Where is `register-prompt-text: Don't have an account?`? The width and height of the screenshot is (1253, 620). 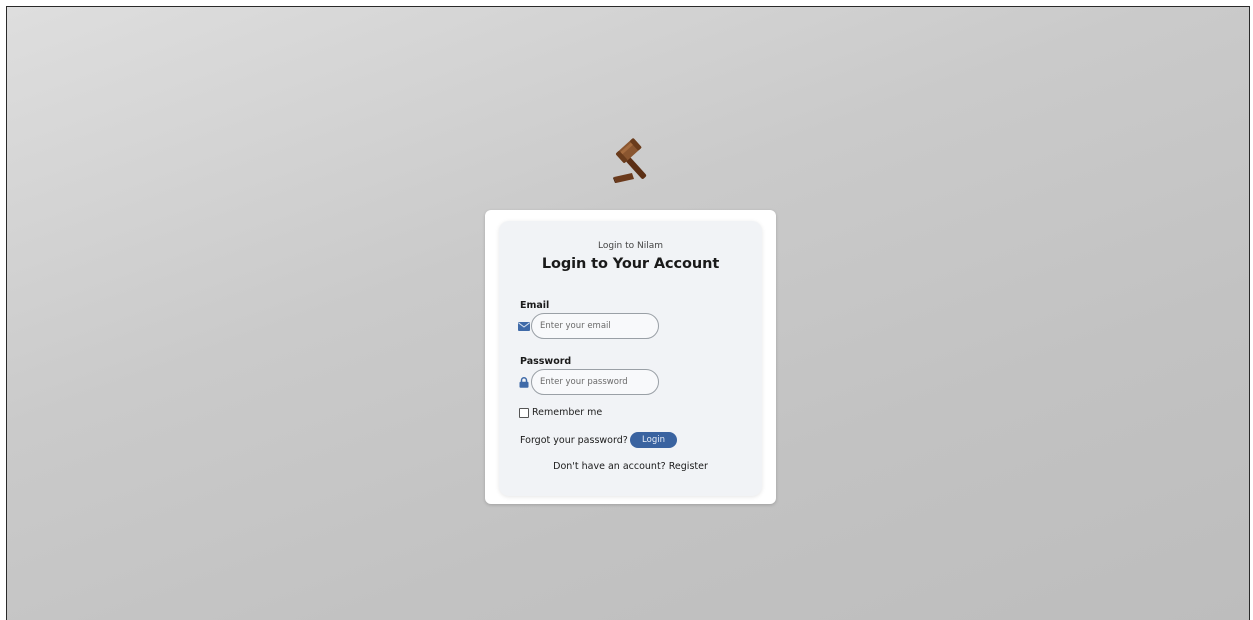
register-prompt-text: Don't have an account? is located at coordinates (609, 466).